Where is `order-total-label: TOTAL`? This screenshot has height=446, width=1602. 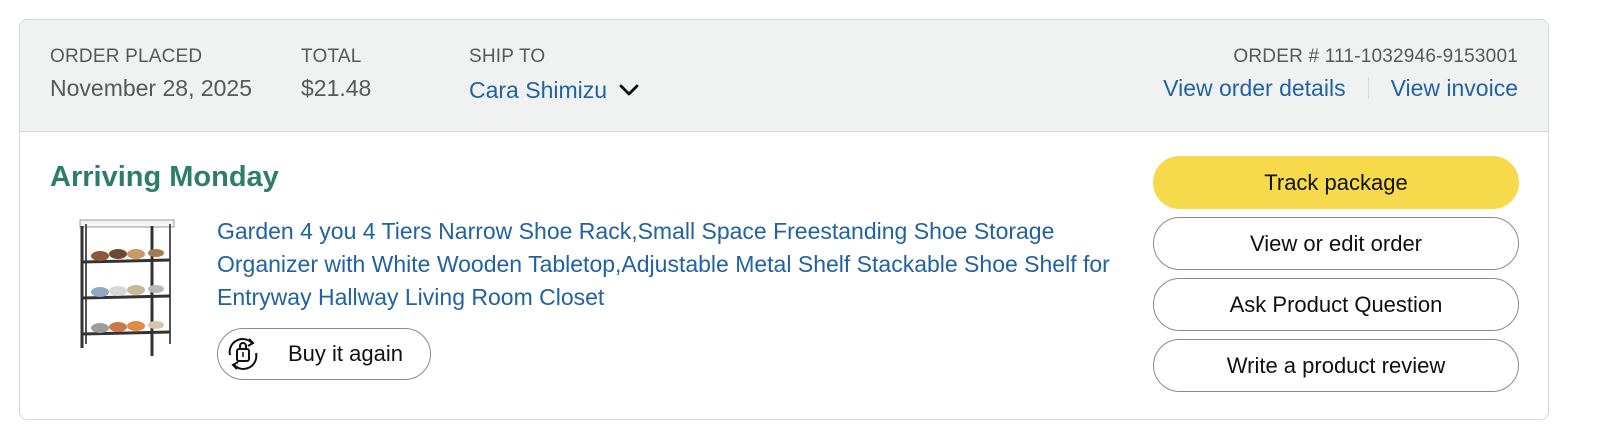 order-total-label: TOTAL is located at coordinates (331, 56).